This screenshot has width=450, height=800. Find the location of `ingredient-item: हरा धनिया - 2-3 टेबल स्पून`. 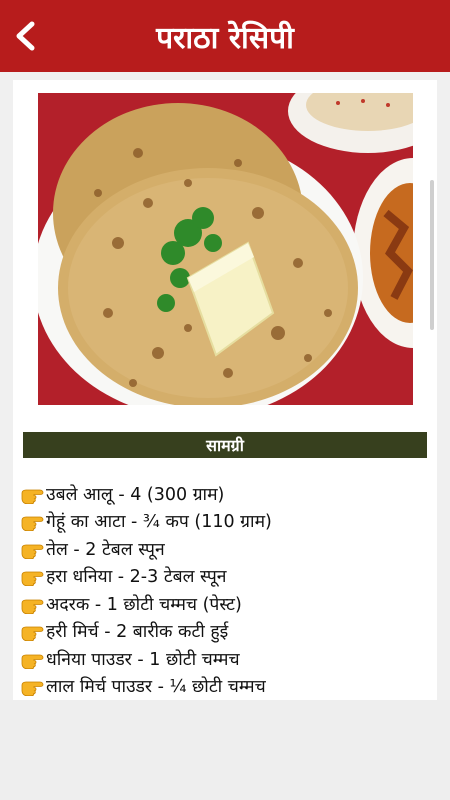

ingredient-item: हरा धनिया - 2-3 टेबल स्पून is located at coordinates (226, 577).